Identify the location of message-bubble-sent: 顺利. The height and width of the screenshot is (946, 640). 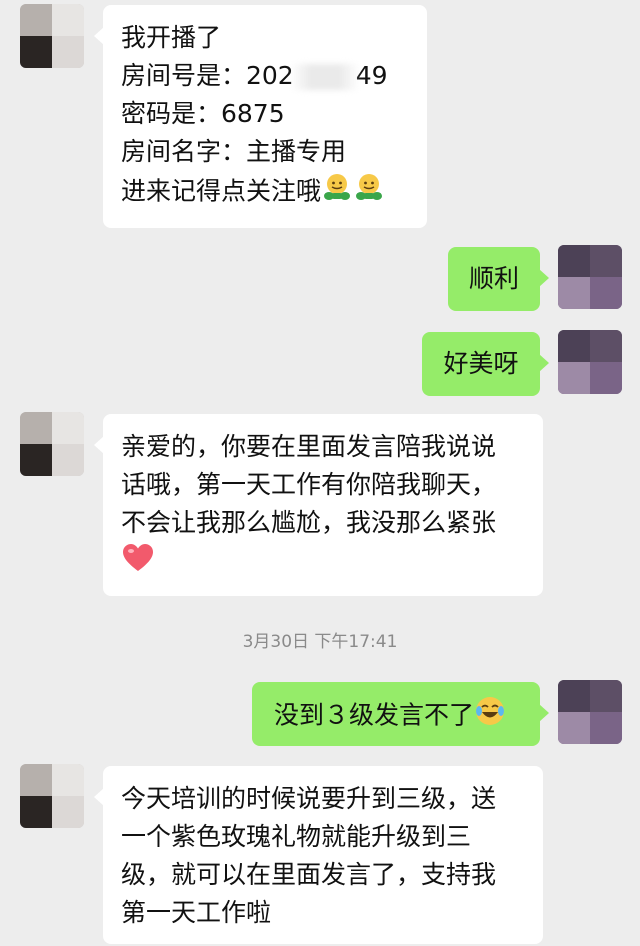
(498, 279).